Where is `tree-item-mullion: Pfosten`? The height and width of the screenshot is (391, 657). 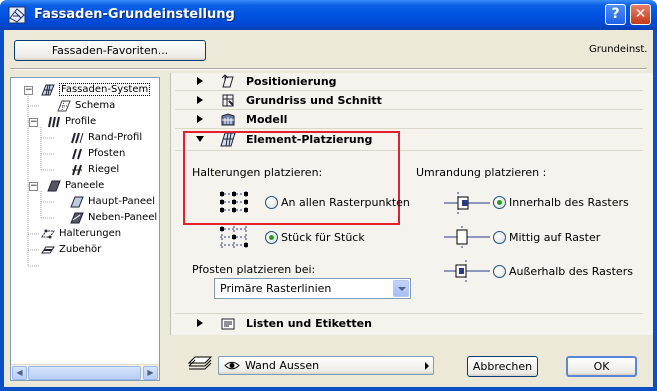 tree-item-mullion: Pfosten is located at coordinates (97, 154).